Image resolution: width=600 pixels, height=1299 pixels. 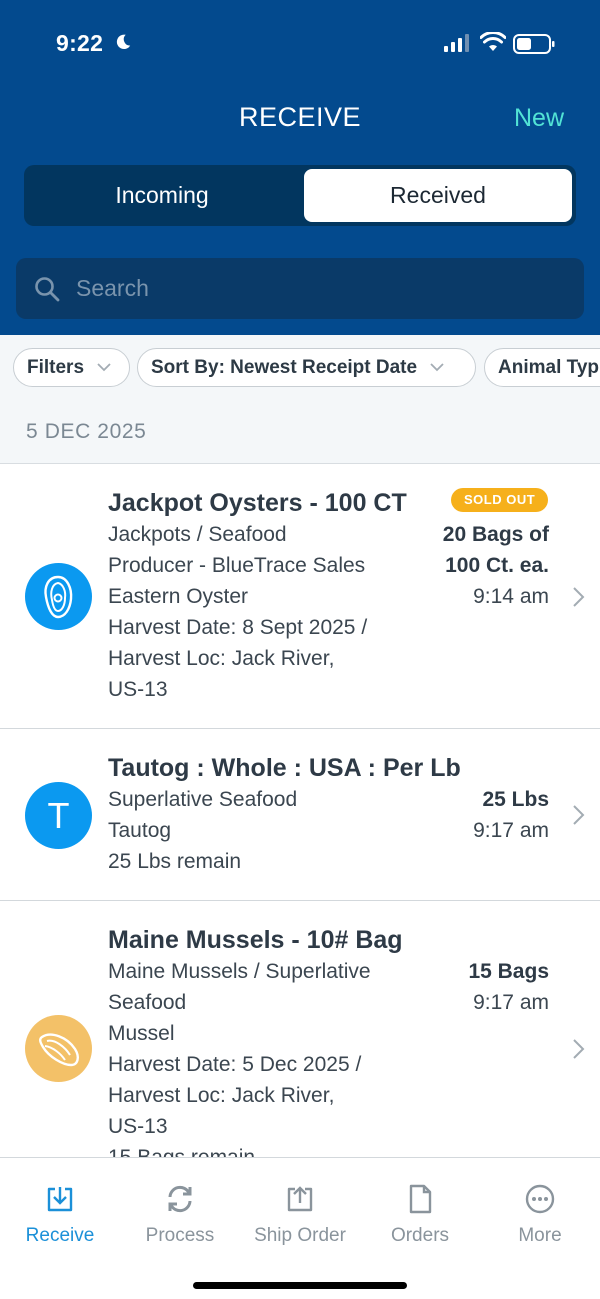 What do you see at coordinates (257, 503) in the screenshot?
I see `item-title: Jackpot Oysters - 100 CT` at bounding box center [257, 503].